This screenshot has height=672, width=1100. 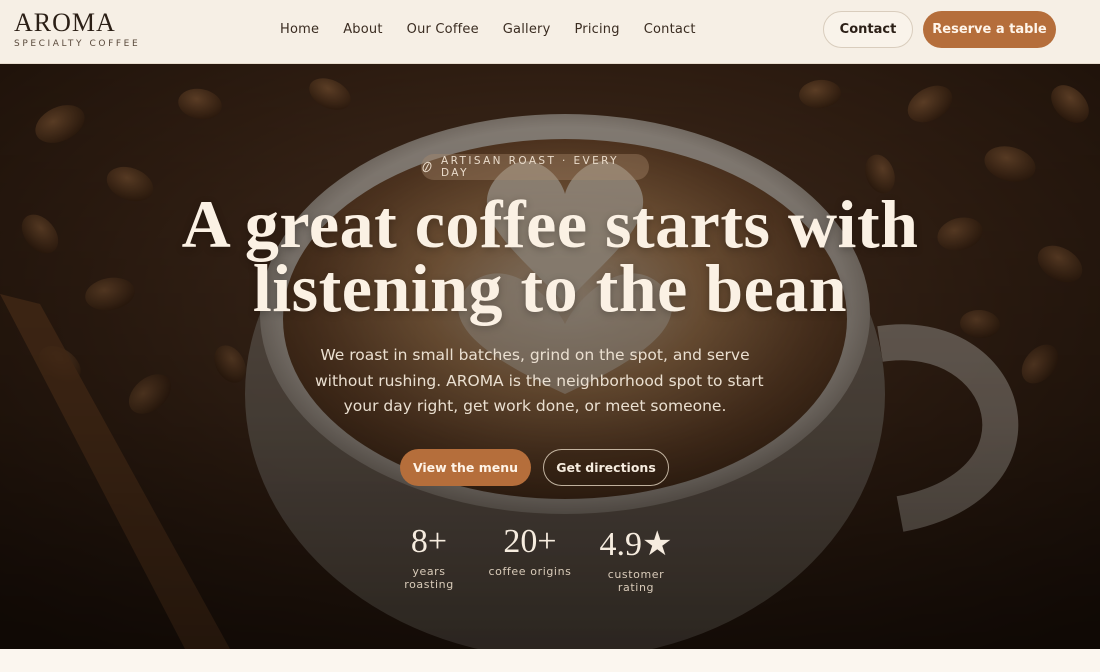 I want to click on stat-years-roasting: 8+ years roasting, so click(x=429, y=557).